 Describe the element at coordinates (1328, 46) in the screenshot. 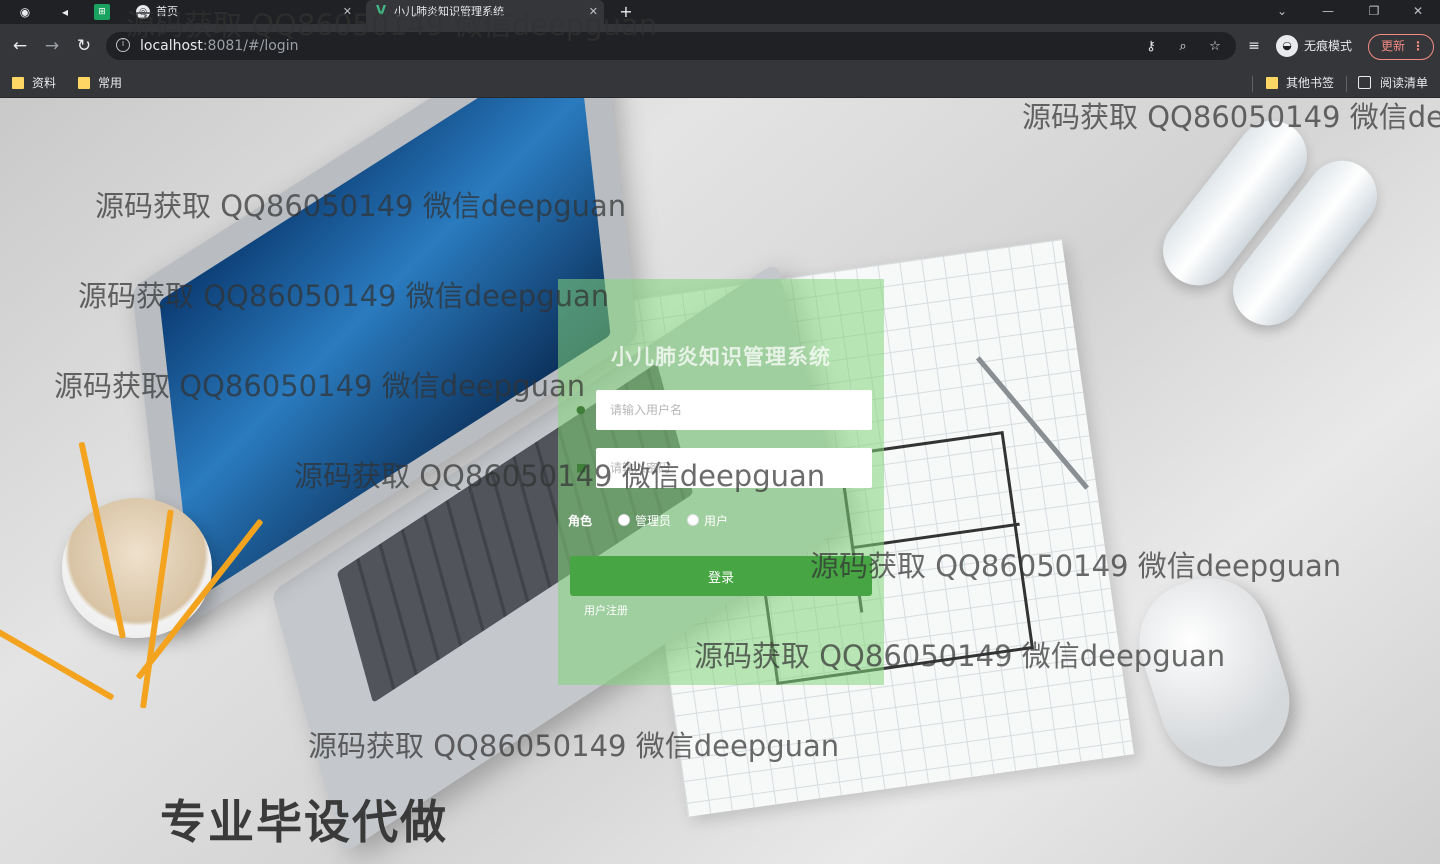

I see `incognito-label: 无痕模式` at that location.